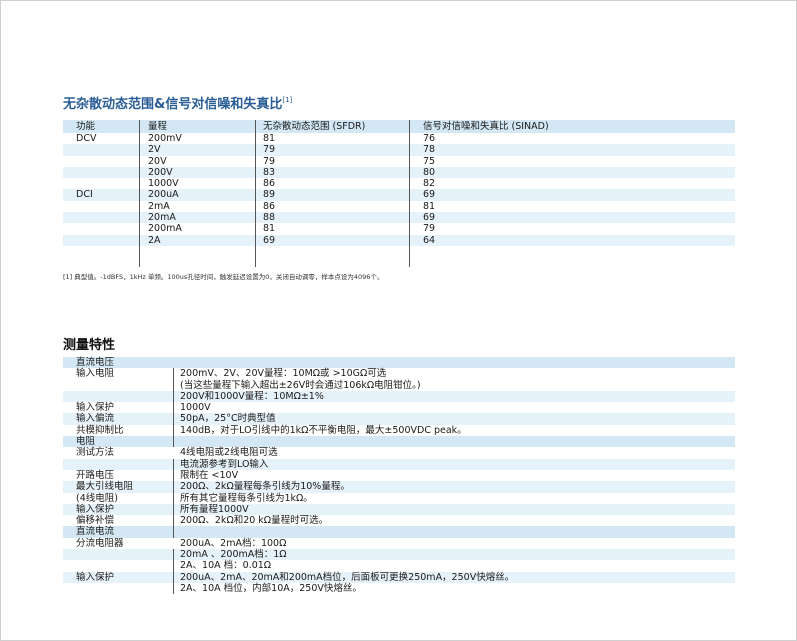 This screenshot has height=641, width=797. What do you see at coordinates (226, 566) in the screenshot?
I see `param-value: 2A、10A 档：0.01Ω` at bounding box center [226, 566].